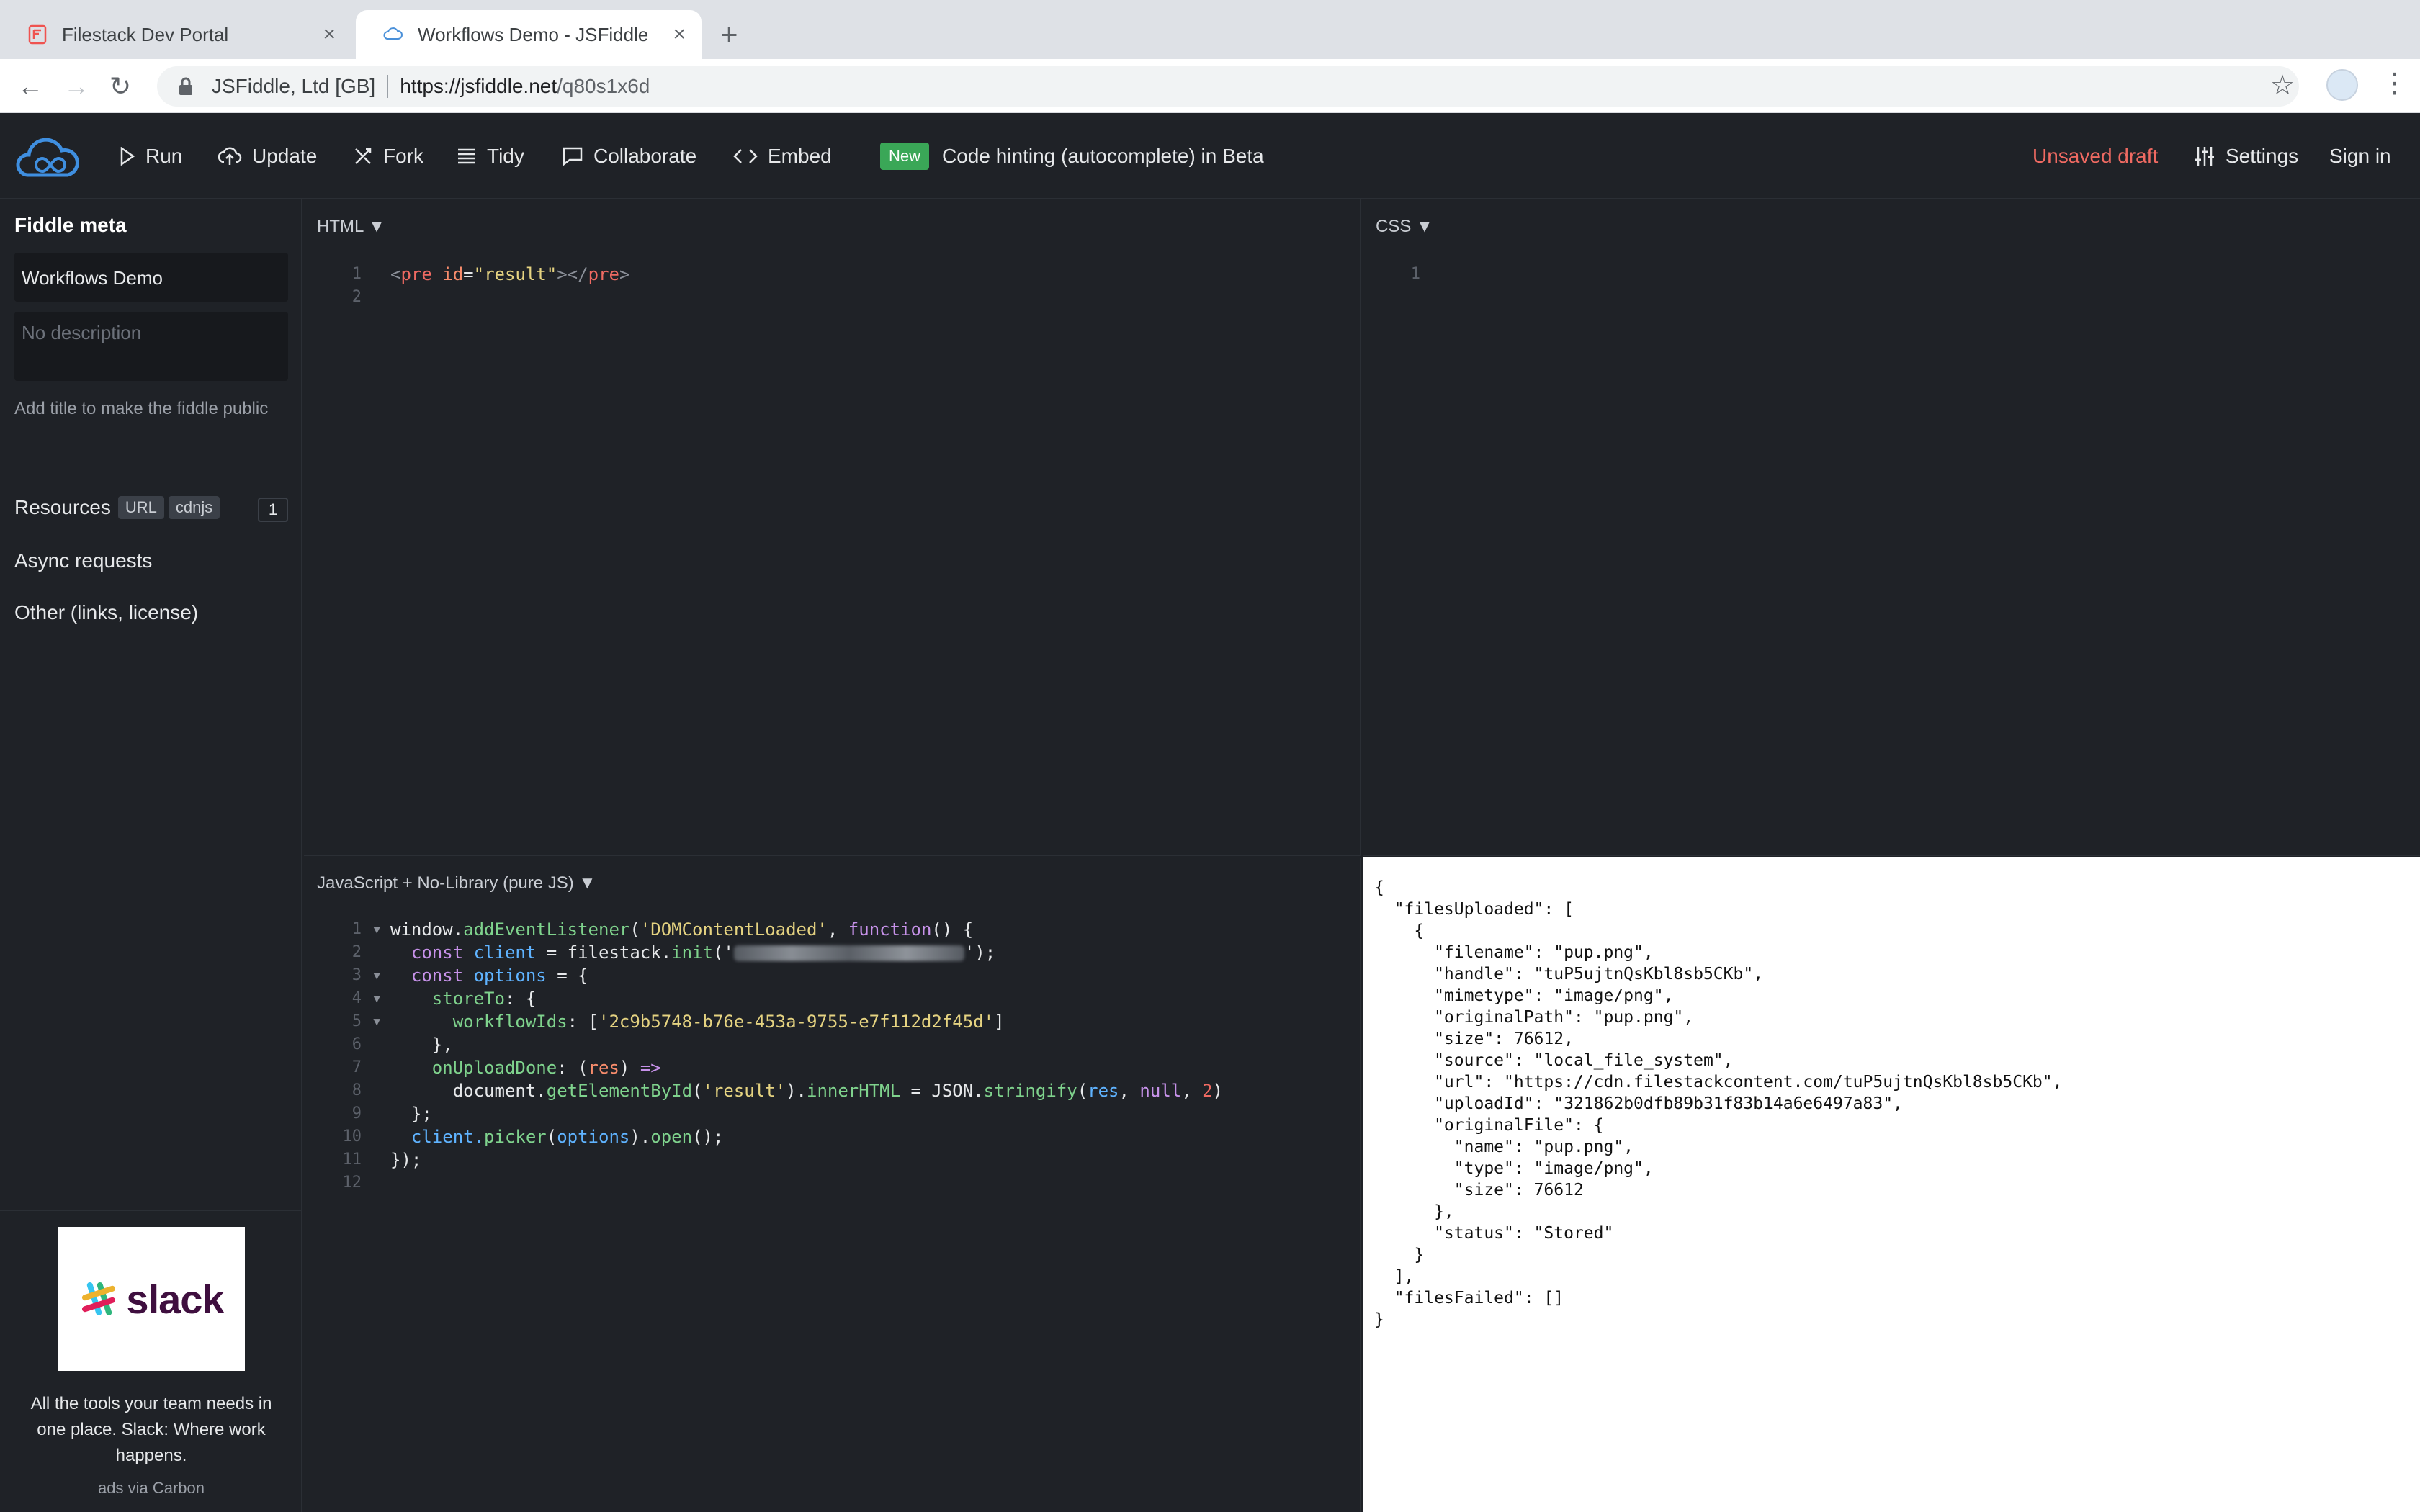 This screenshot has width=2420, height=1512. I want to click on code-token: 'DOMContentLoaded', so click(734, 929).